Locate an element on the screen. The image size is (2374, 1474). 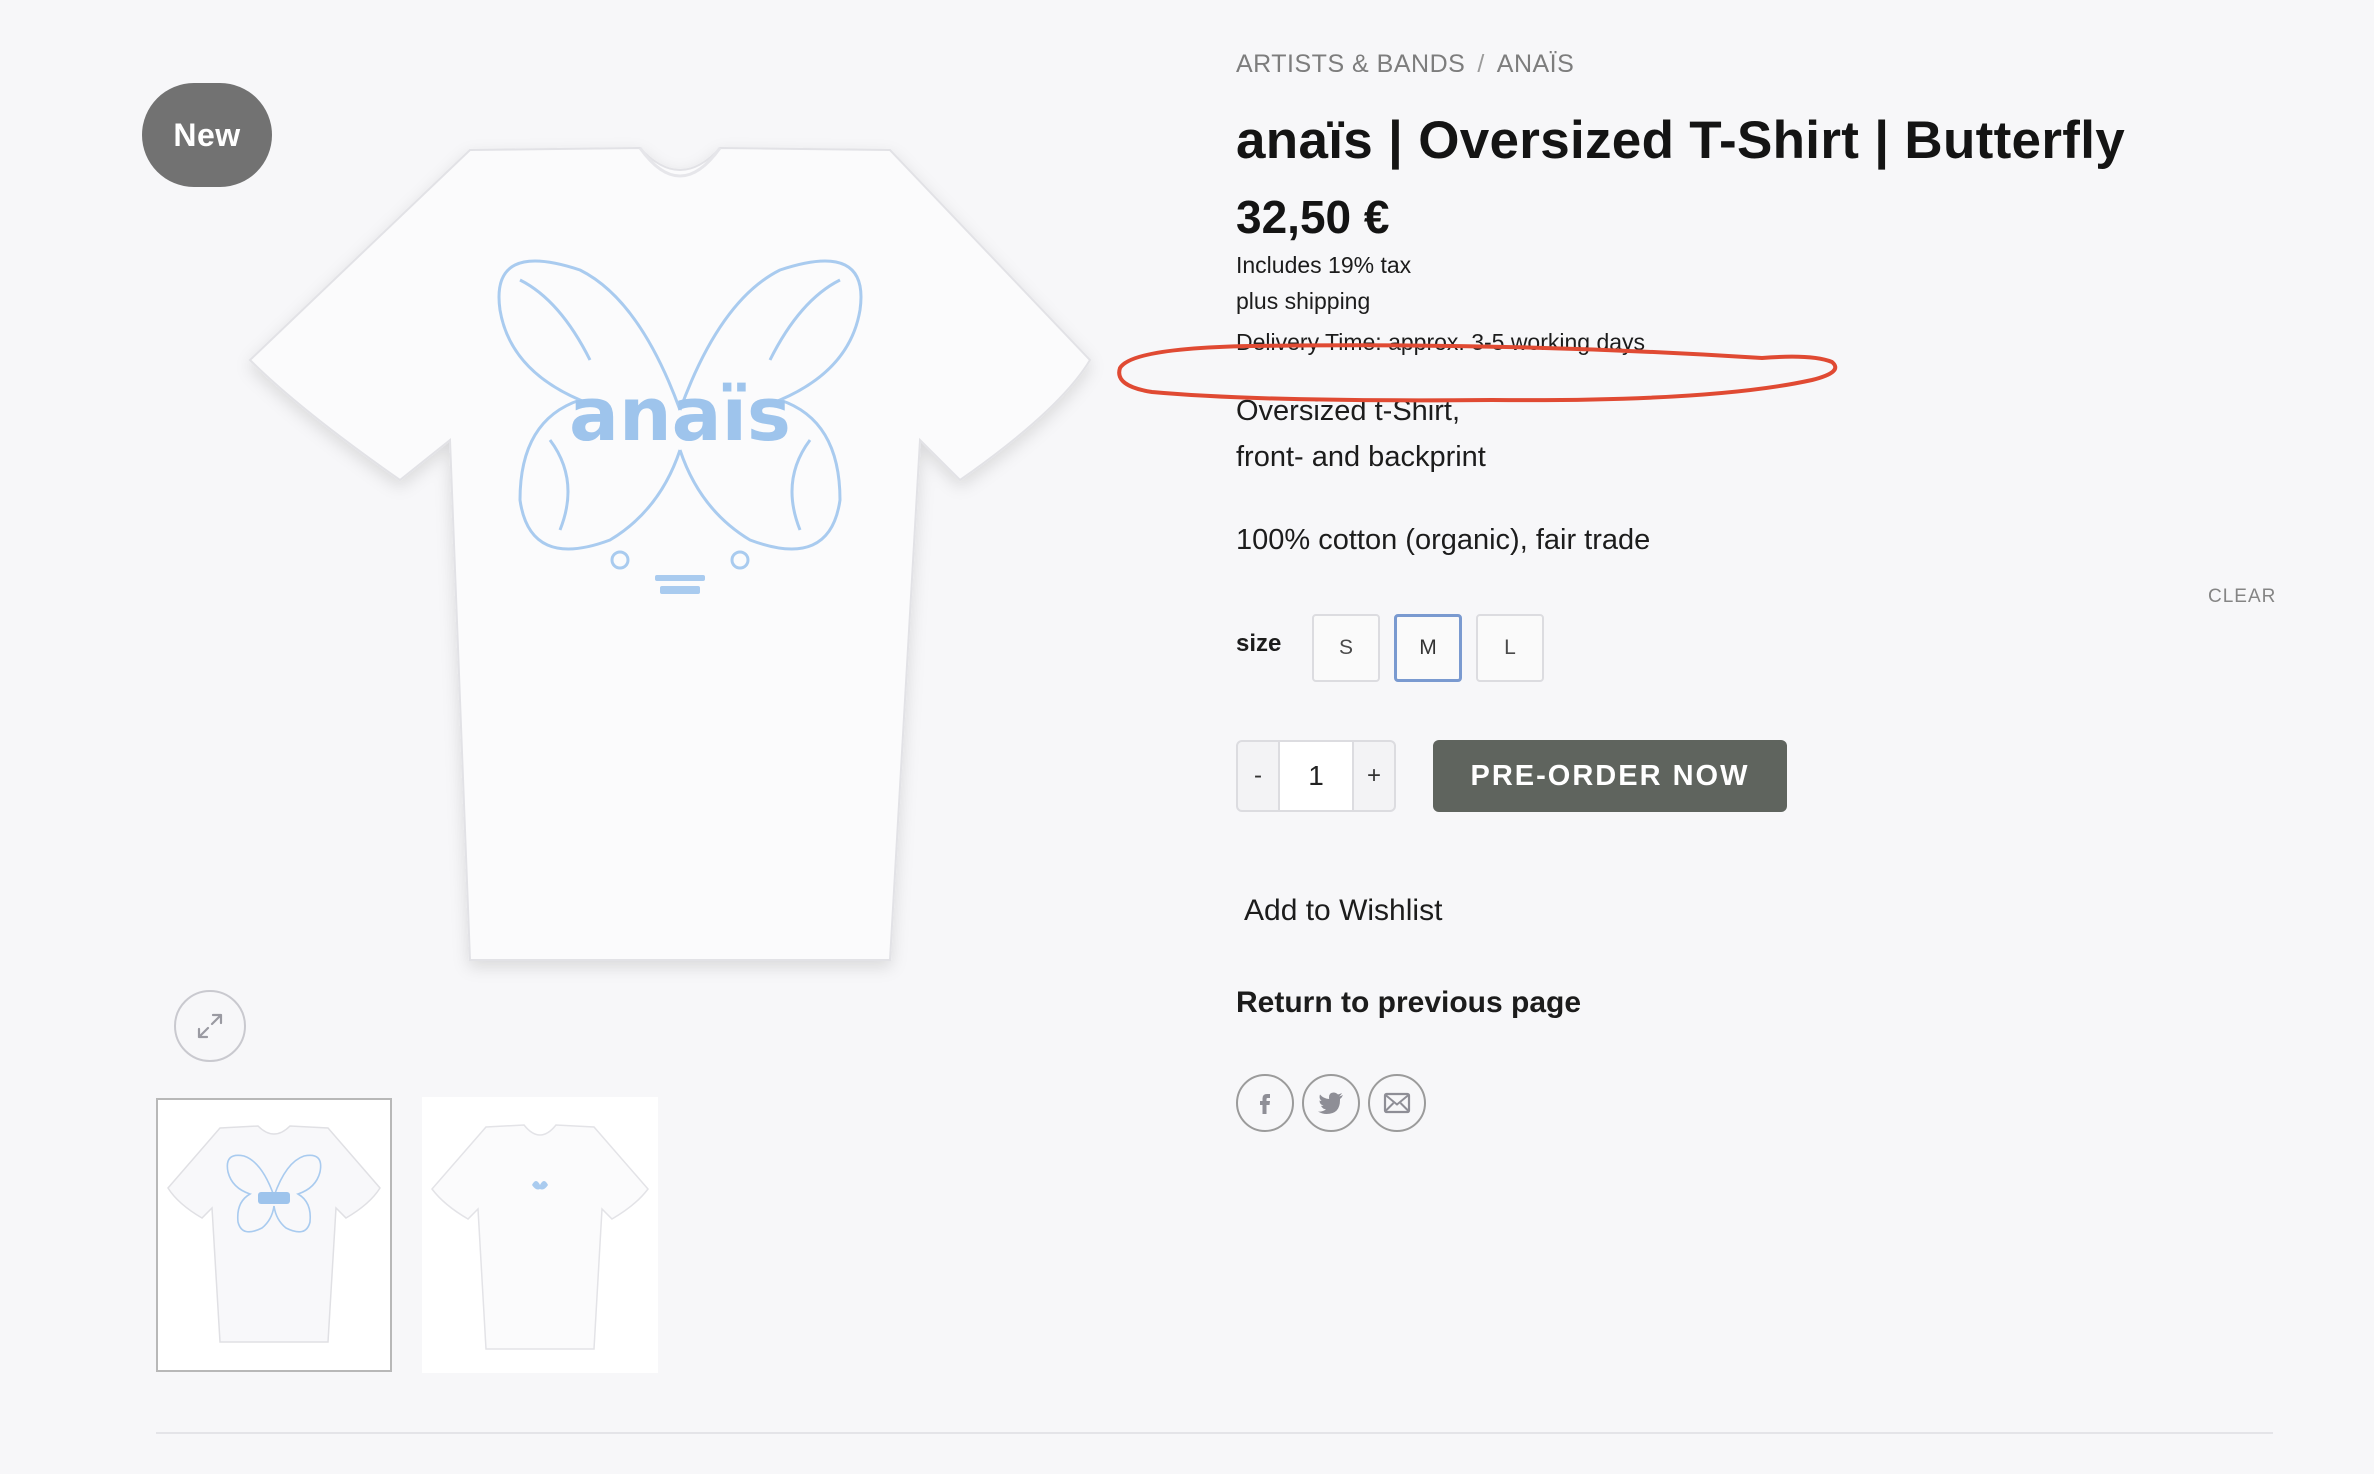
share-facebook-button is located at coordinates (1265, 1103).